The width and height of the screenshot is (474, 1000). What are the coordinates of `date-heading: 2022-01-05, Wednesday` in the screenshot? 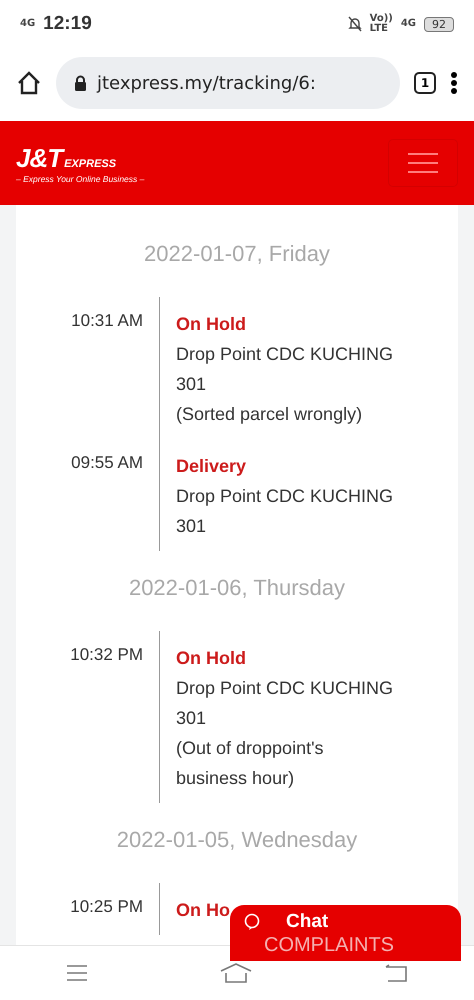 It's located at (237, 840).